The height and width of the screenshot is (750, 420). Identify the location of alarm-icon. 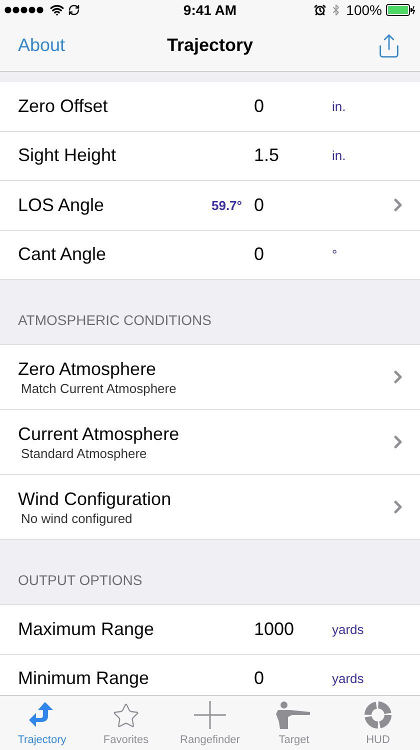
(320, 10).